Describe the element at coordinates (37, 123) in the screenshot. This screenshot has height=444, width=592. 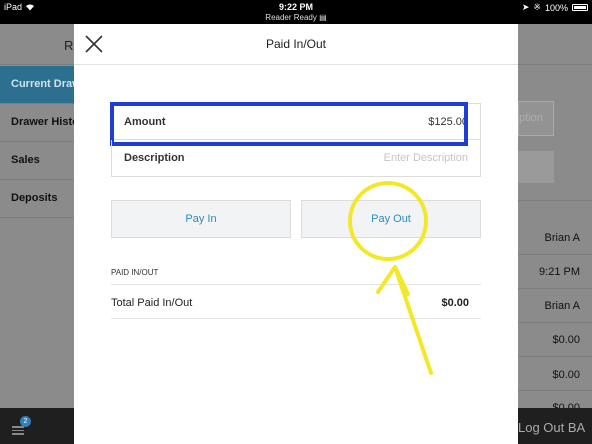
I see `sidebar-item-drawer-history: Drawer History` at that location.